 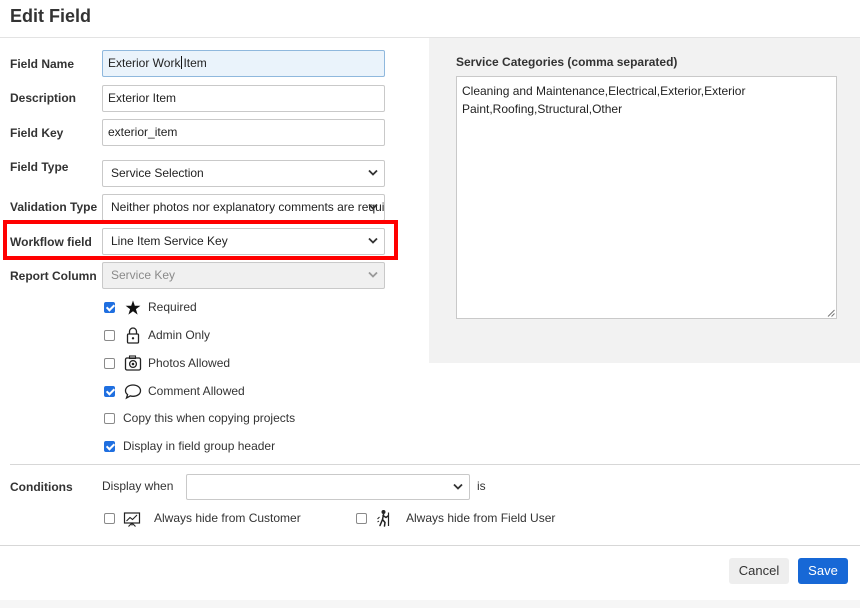 I want to click on display-when-select, so click(x=328, y=487).